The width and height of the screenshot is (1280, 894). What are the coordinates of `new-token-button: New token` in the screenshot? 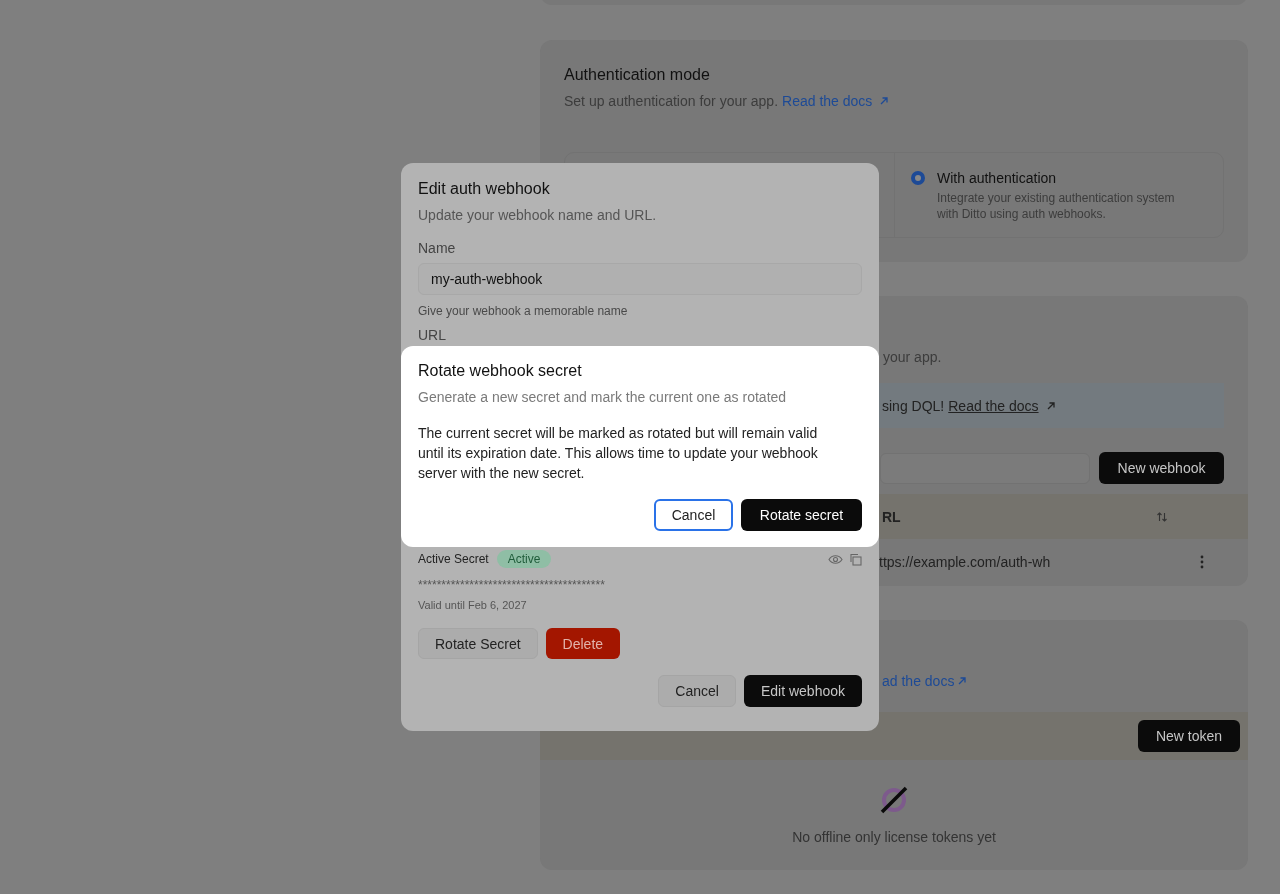 It's located at (1189, 736).